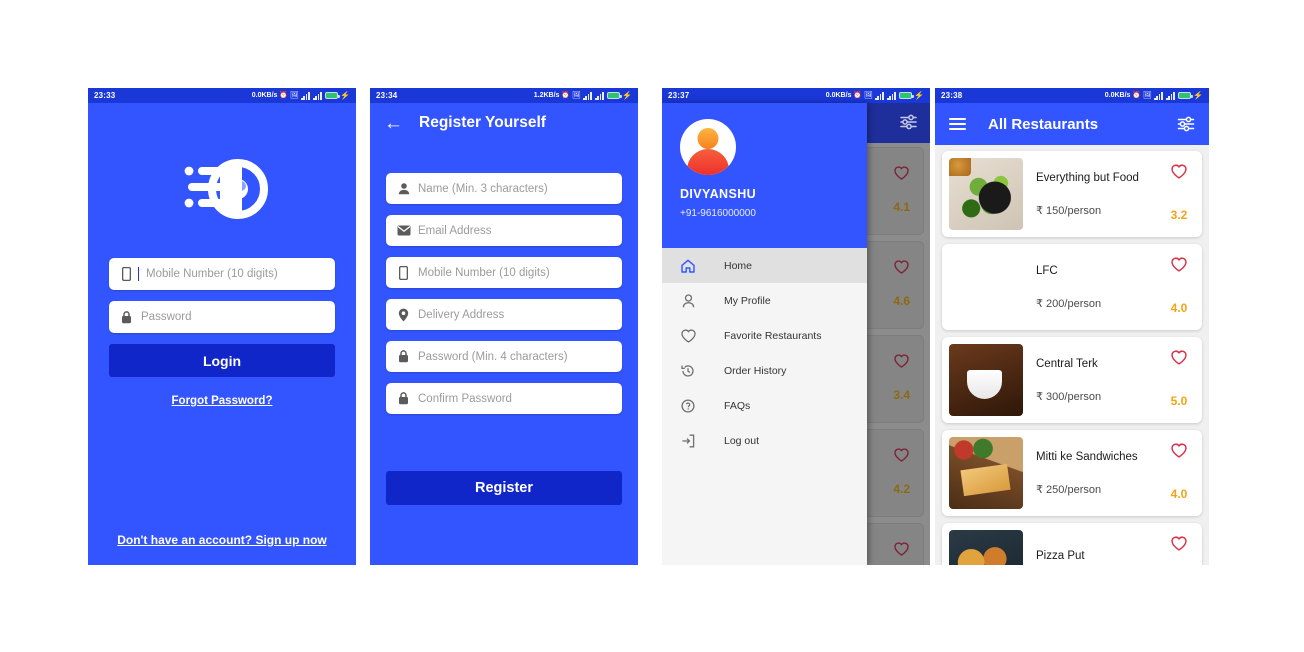 Image resolution: width=1304 pixels, height=652 pixels. What do you see at coordinates (1069, 303) in the screenshot?
I see `restaurant-price: ₹ 200/person` at bounding box center [1069, 303].